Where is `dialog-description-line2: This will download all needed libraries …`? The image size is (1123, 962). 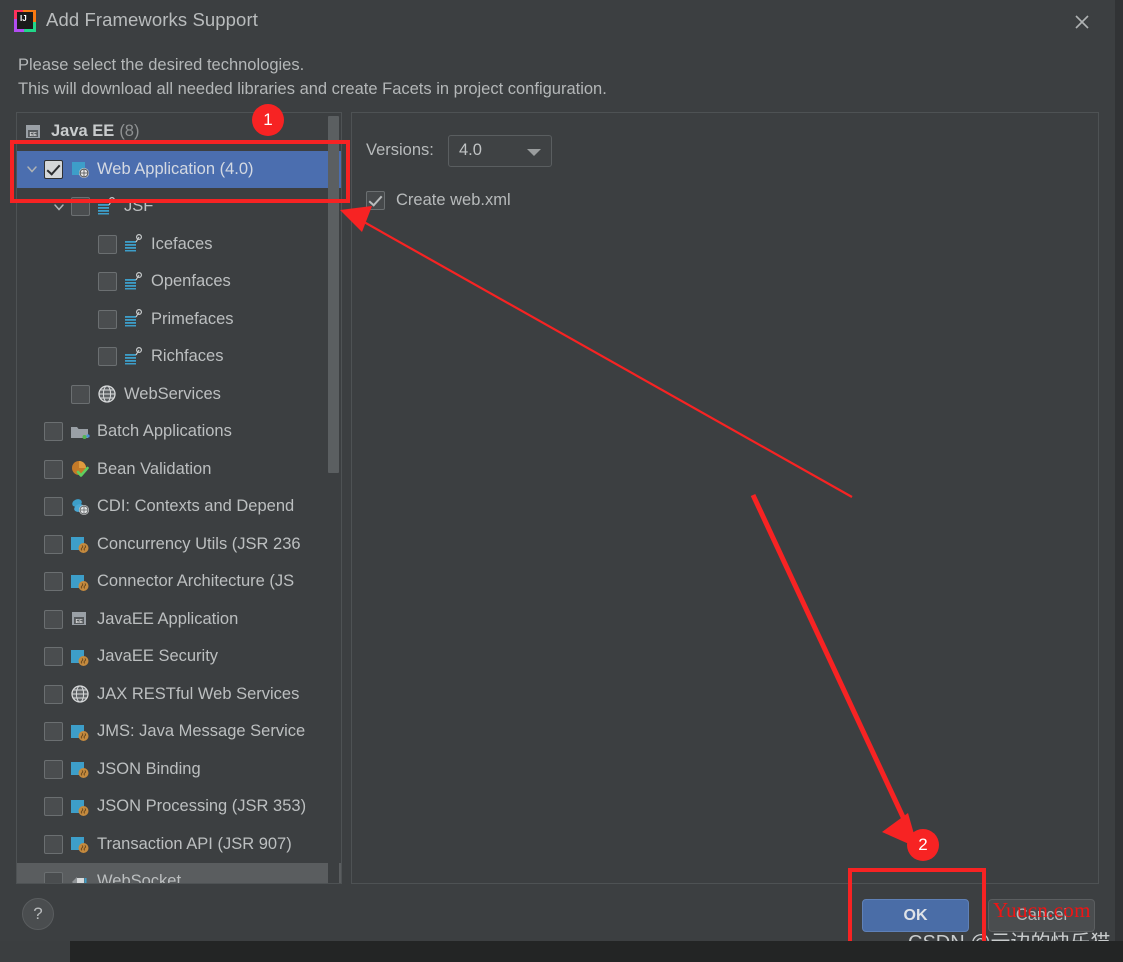
dialog-description-line2: This will download all needed libraries … is located at coordinates (312, 89).